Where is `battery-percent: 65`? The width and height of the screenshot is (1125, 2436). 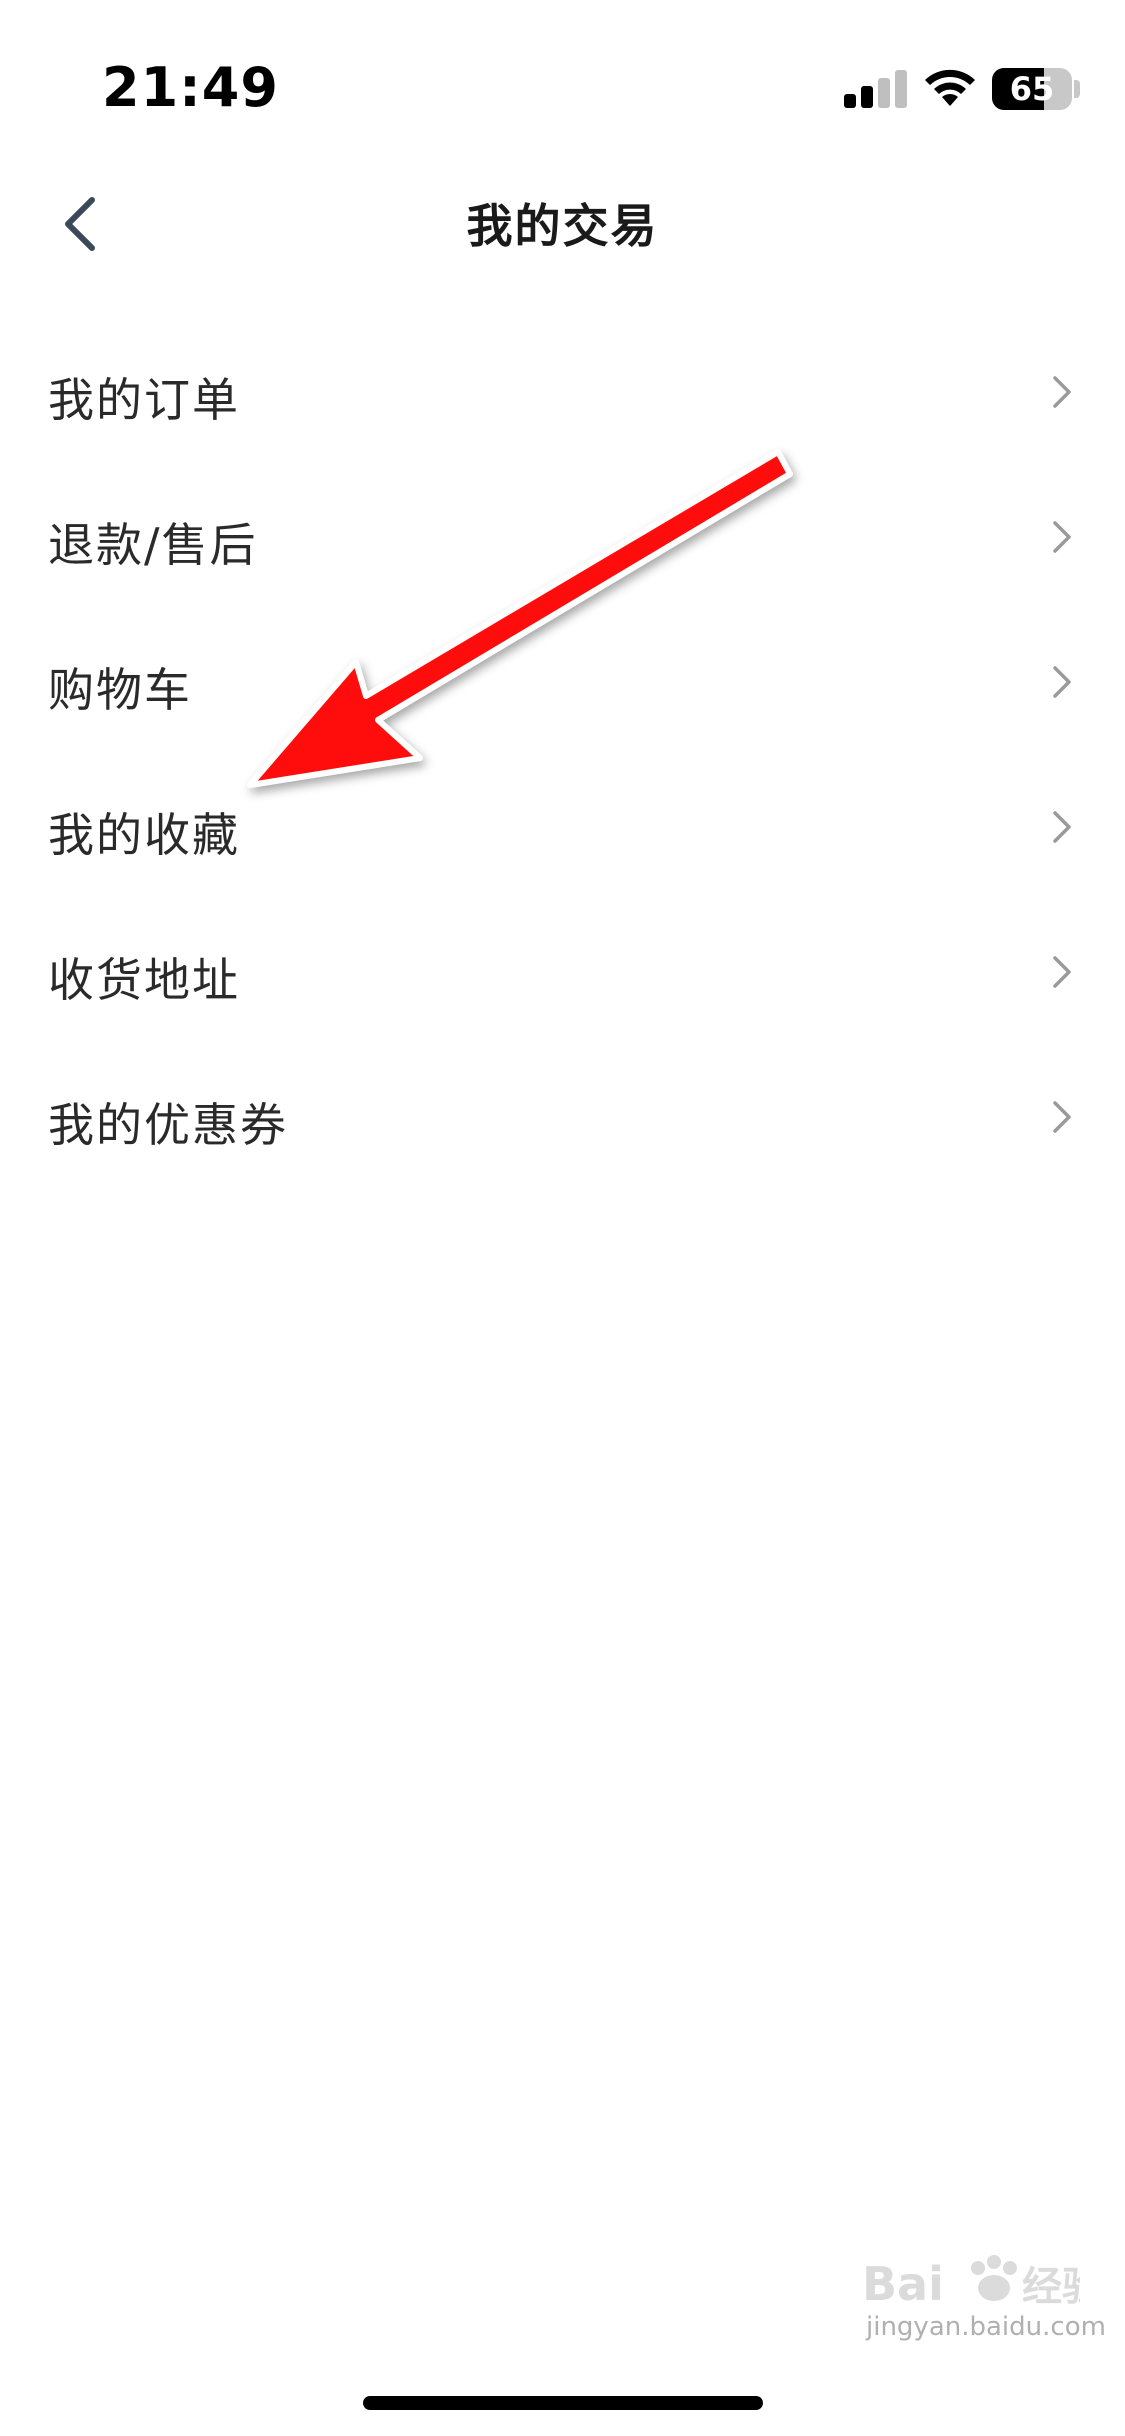 battery-percent: 65 is located at coordinates (1032, 89).